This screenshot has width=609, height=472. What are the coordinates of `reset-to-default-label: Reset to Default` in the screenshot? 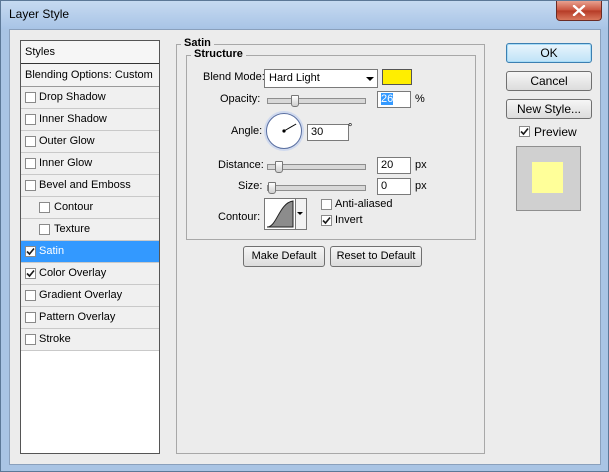 It's located at (376, 256).